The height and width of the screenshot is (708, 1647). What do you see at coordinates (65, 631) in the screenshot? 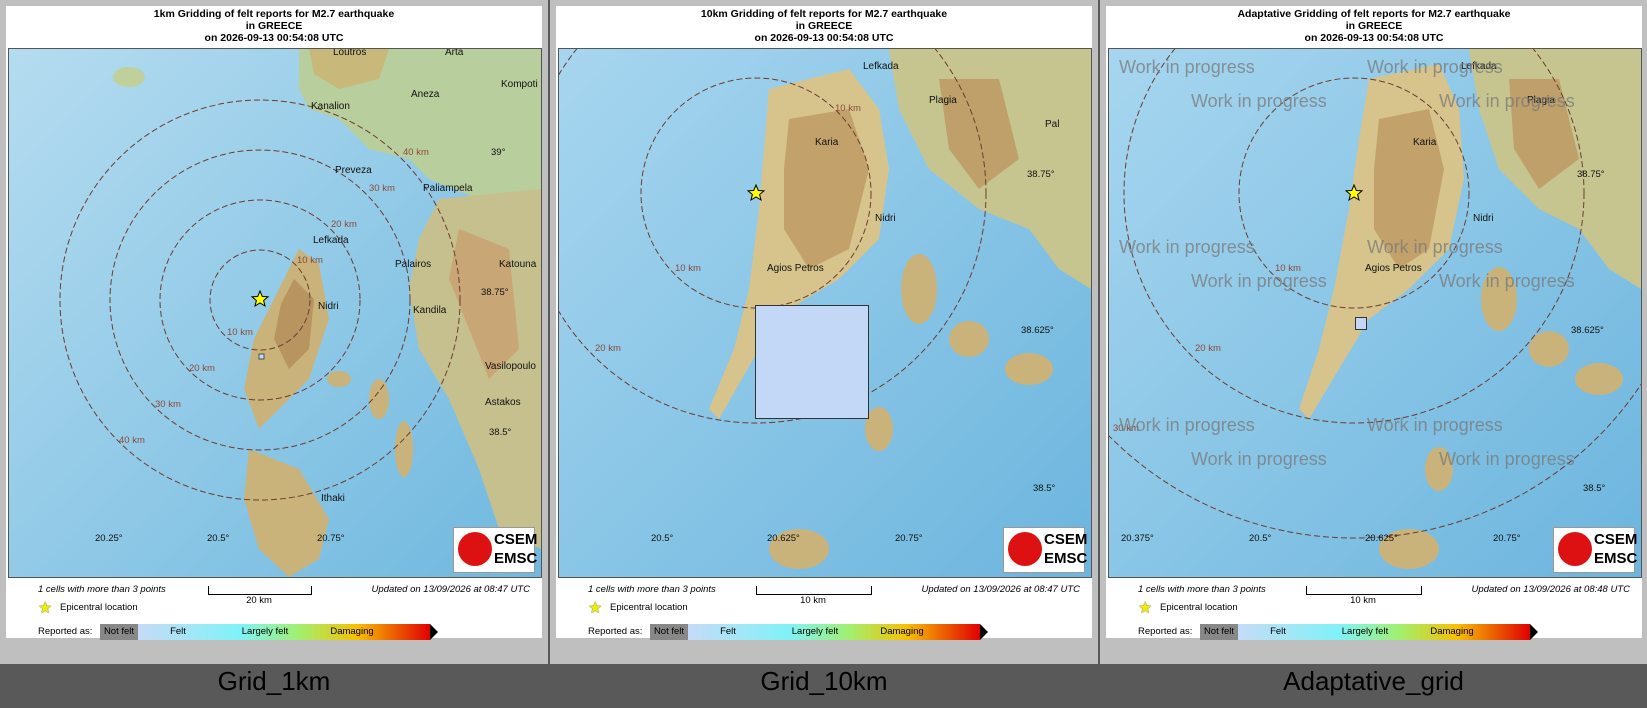
I see `reported-as-label: Reported as:` at bounding box center [65, 631].